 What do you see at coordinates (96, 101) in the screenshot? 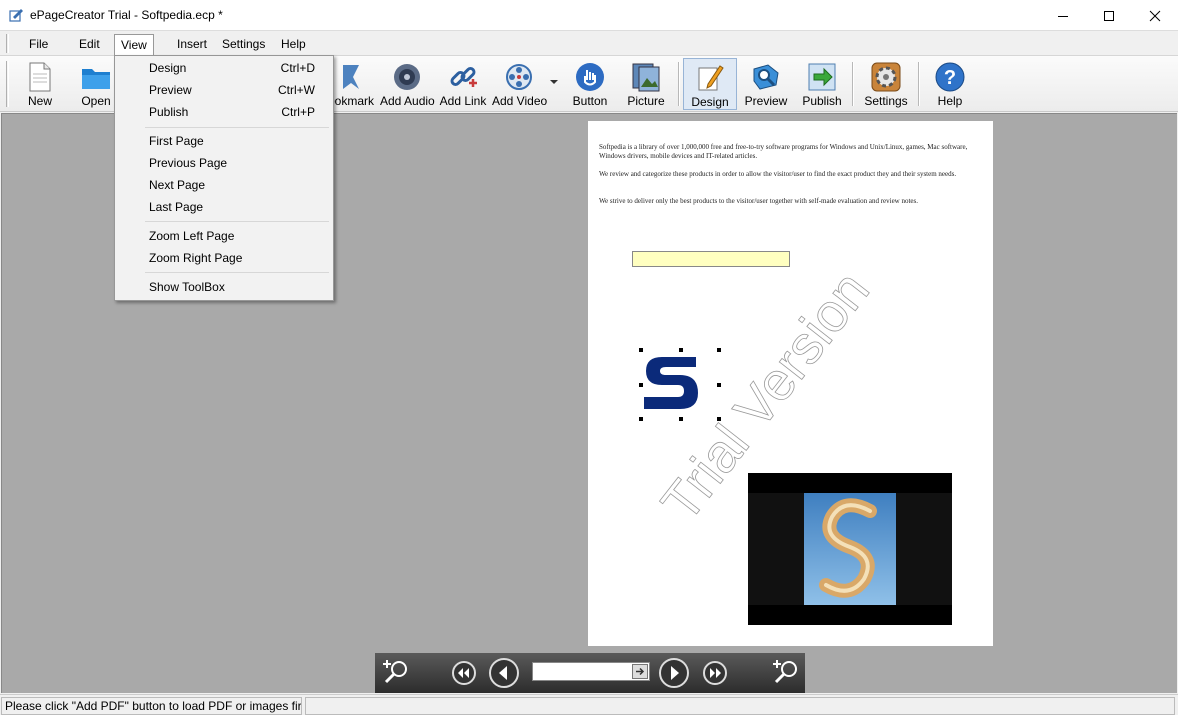
I see `open-button-label: Open` at bounding box center [96, 101].